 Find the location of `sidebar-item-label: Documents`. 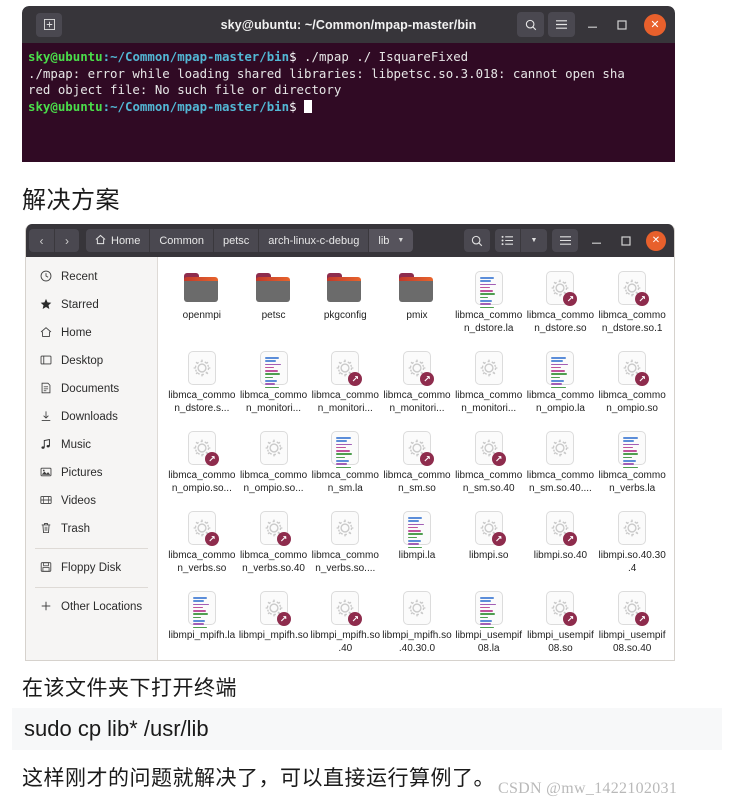

sidebar-item-label: Documents is located at coordinates (90, 389).